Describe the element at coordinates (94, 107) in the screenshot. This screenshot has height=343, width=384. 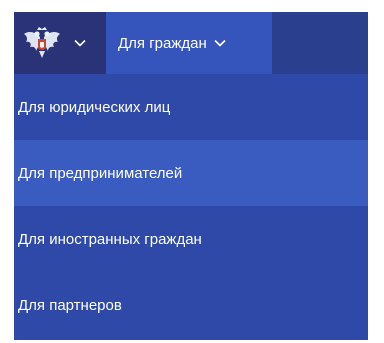
I see `menu-item-label: Для юридических лиц` at that location.